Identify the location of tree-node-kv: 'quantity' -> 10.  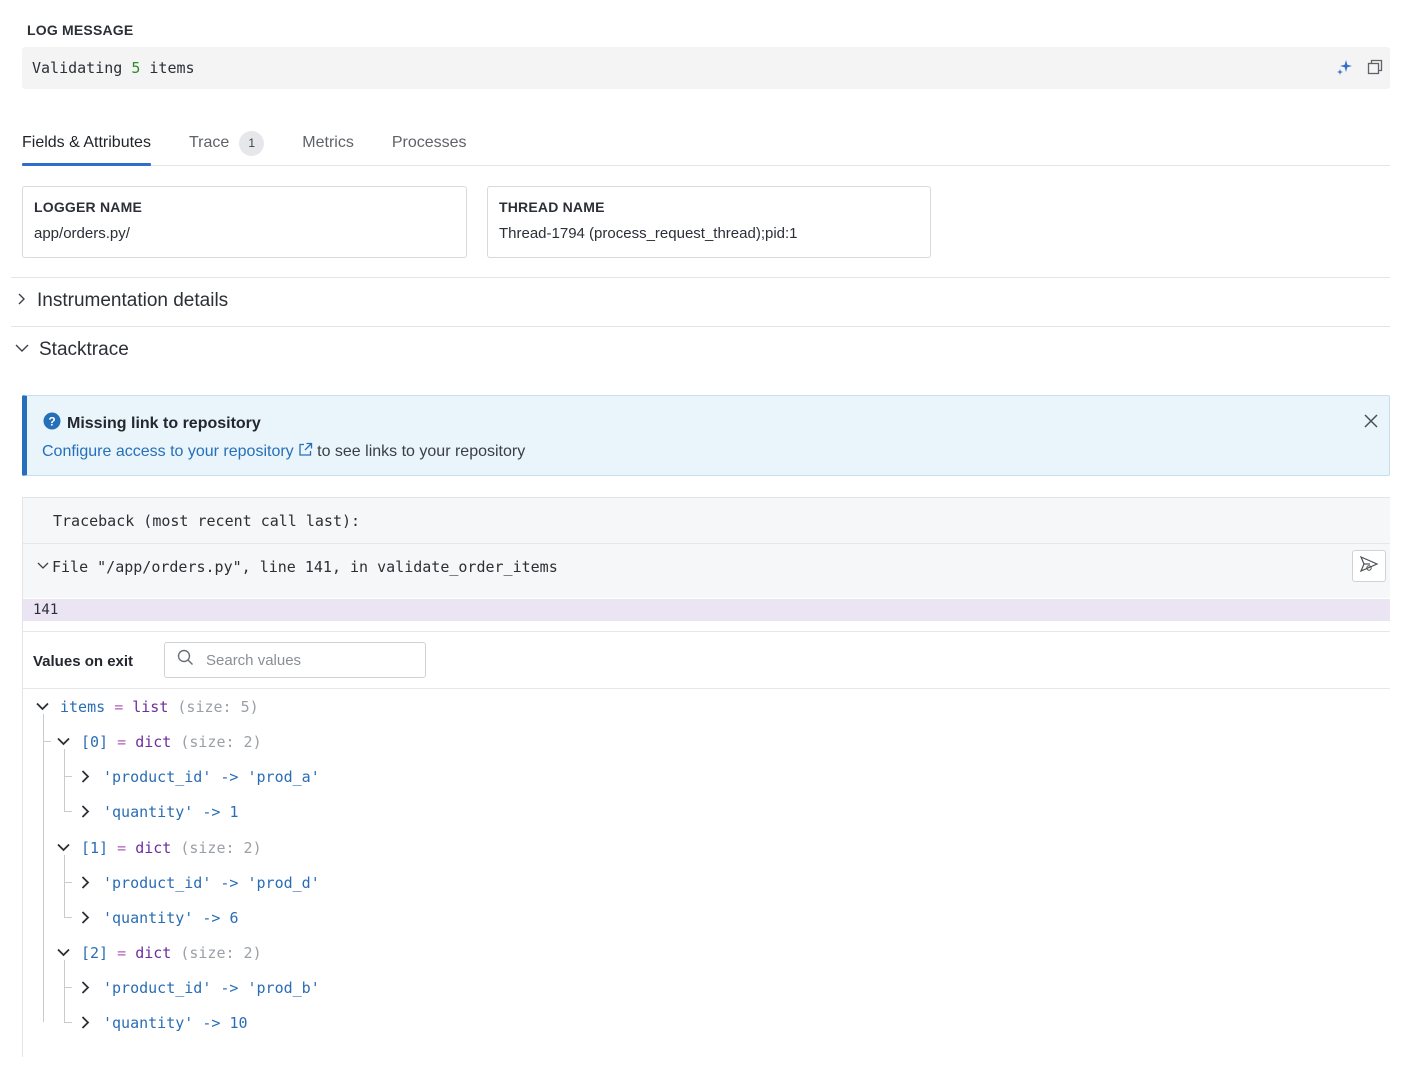
(163, 1022).